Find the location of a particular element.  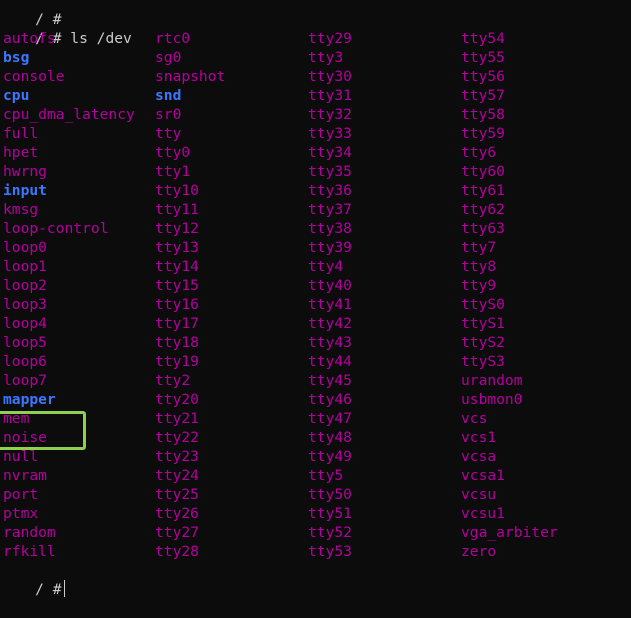

file-entry: tty23 is located at coordinates (177, 456).